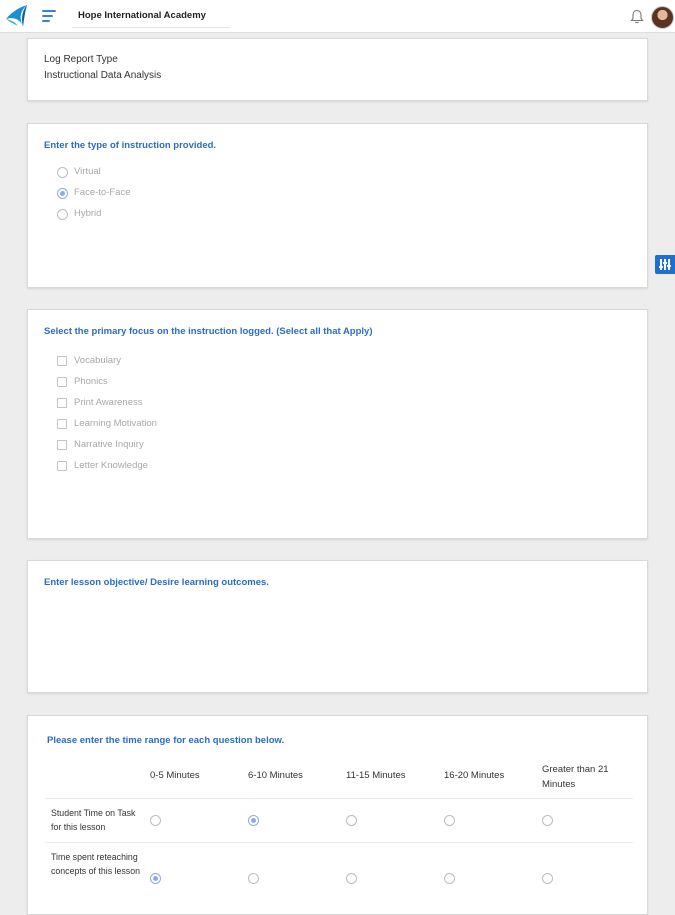 This screenshot has width=675, height=915. What do you see at coordinates (49, 16) in the screenshot?
I see `menu-icon` at bounding box center [49, 16].